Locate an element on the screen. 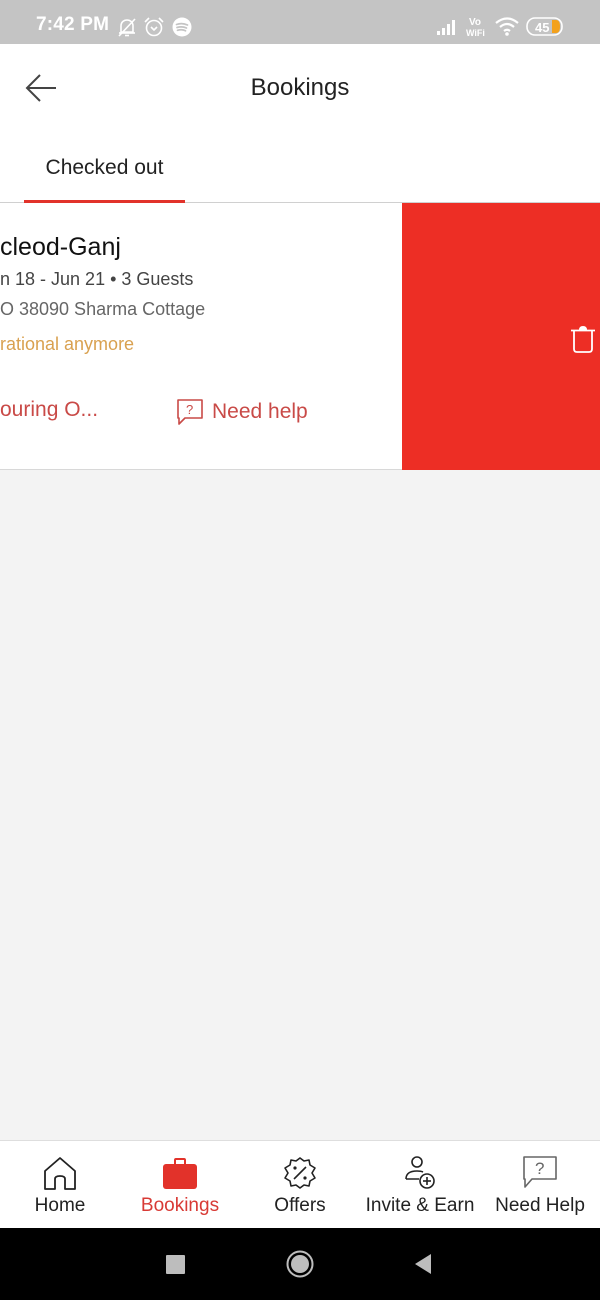 Image resolution: width=600 pixels, height=1300 pixels. app-bar: Bookings is located at coordinates (300, 89).